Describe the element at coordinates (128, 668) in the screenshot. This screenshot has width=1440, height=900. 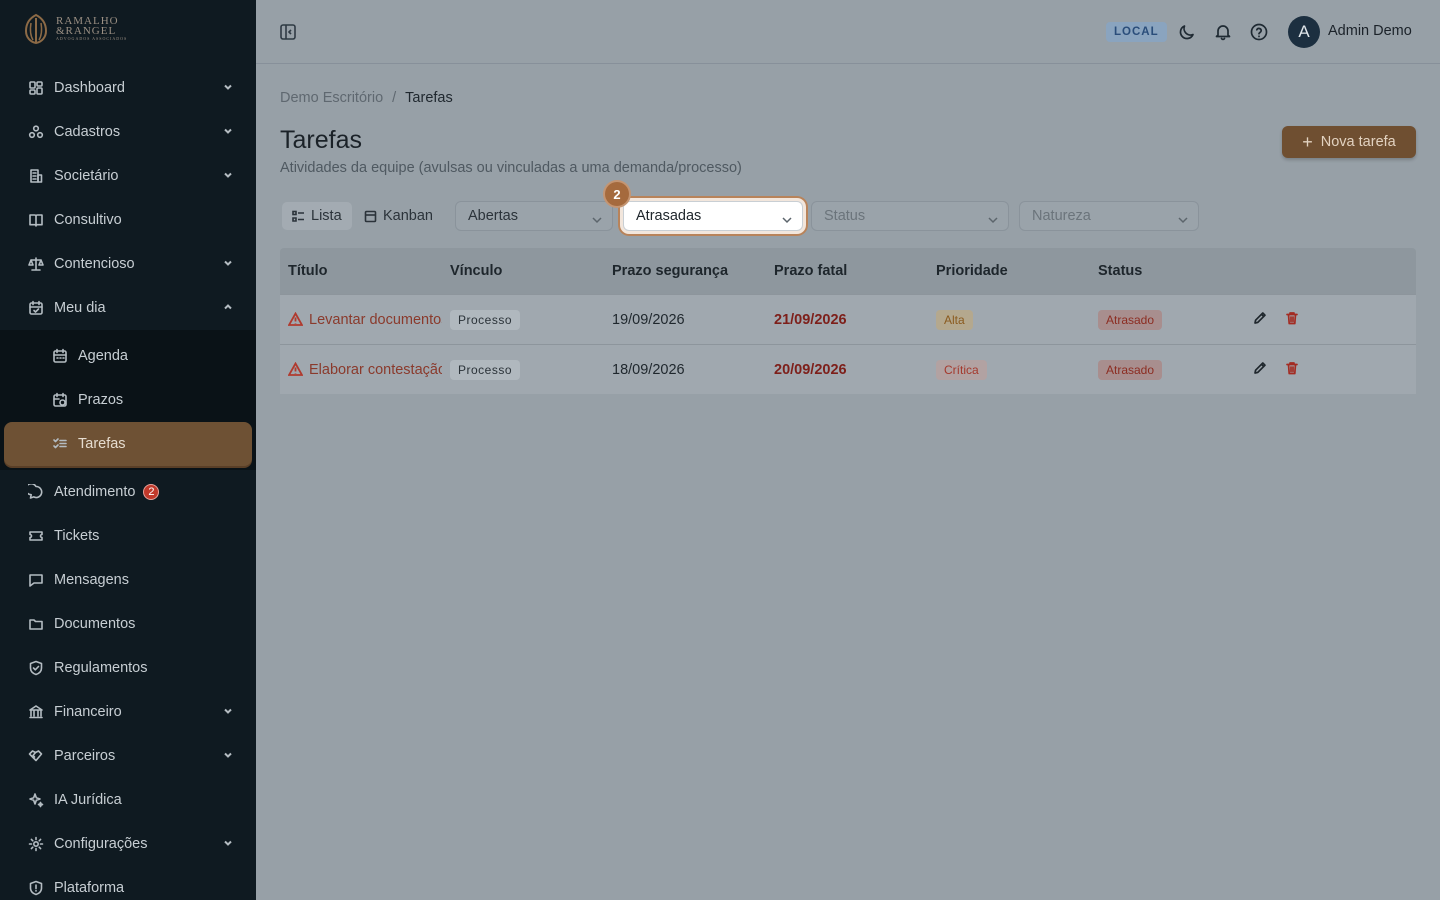
I see `sidebar-item-regulamentos: Regulamentos` at that location.